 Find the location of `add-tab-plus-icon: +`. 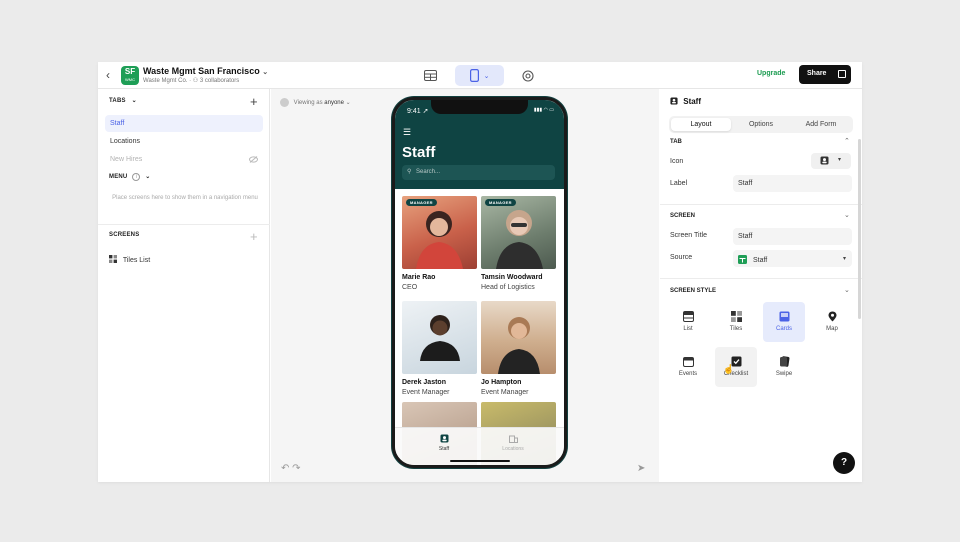

add-tab-plus-icon: + is located at coordinates (254, 101).